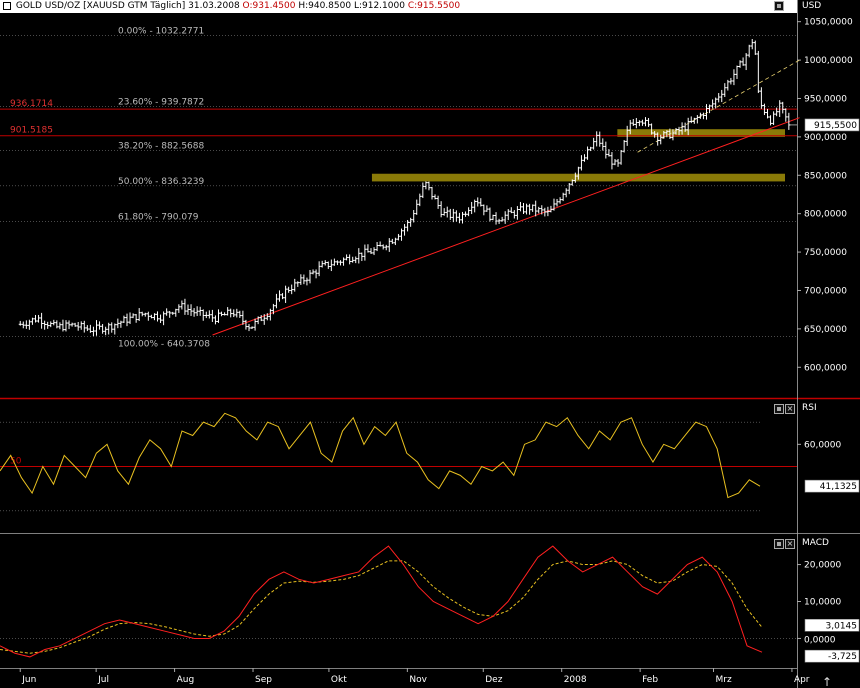 Image resolution: width=860 pixels, height=688 pixels. I want to click on price-tick-label: 600,0000, so click(825, 368).